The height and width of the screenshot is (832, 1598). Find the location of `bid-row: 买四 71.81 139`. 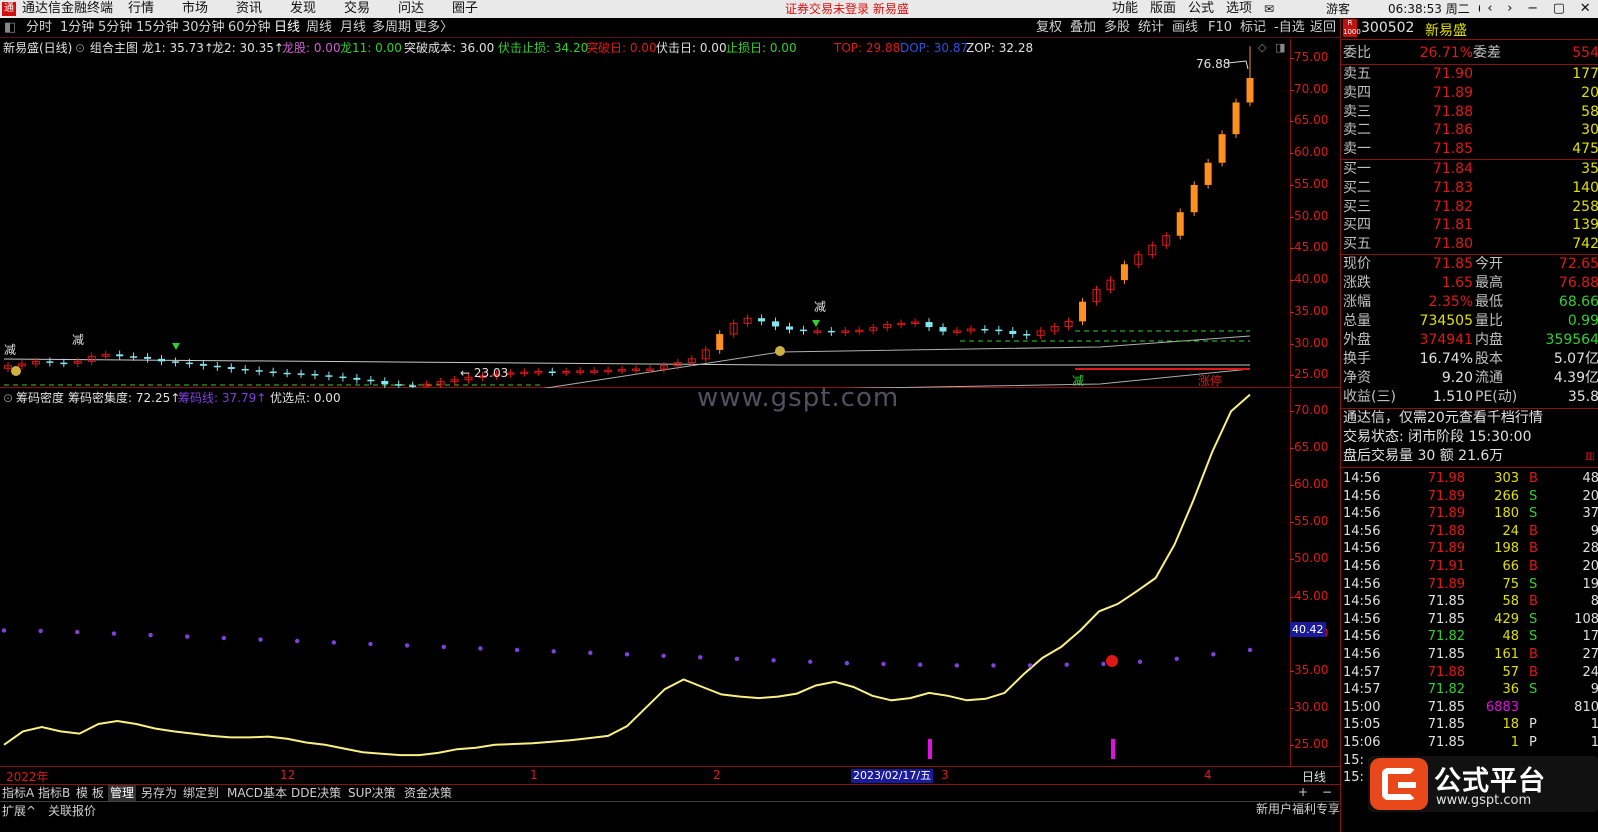

bid-row: 买四 71.81 139 is located at coordinates (1469, 225).